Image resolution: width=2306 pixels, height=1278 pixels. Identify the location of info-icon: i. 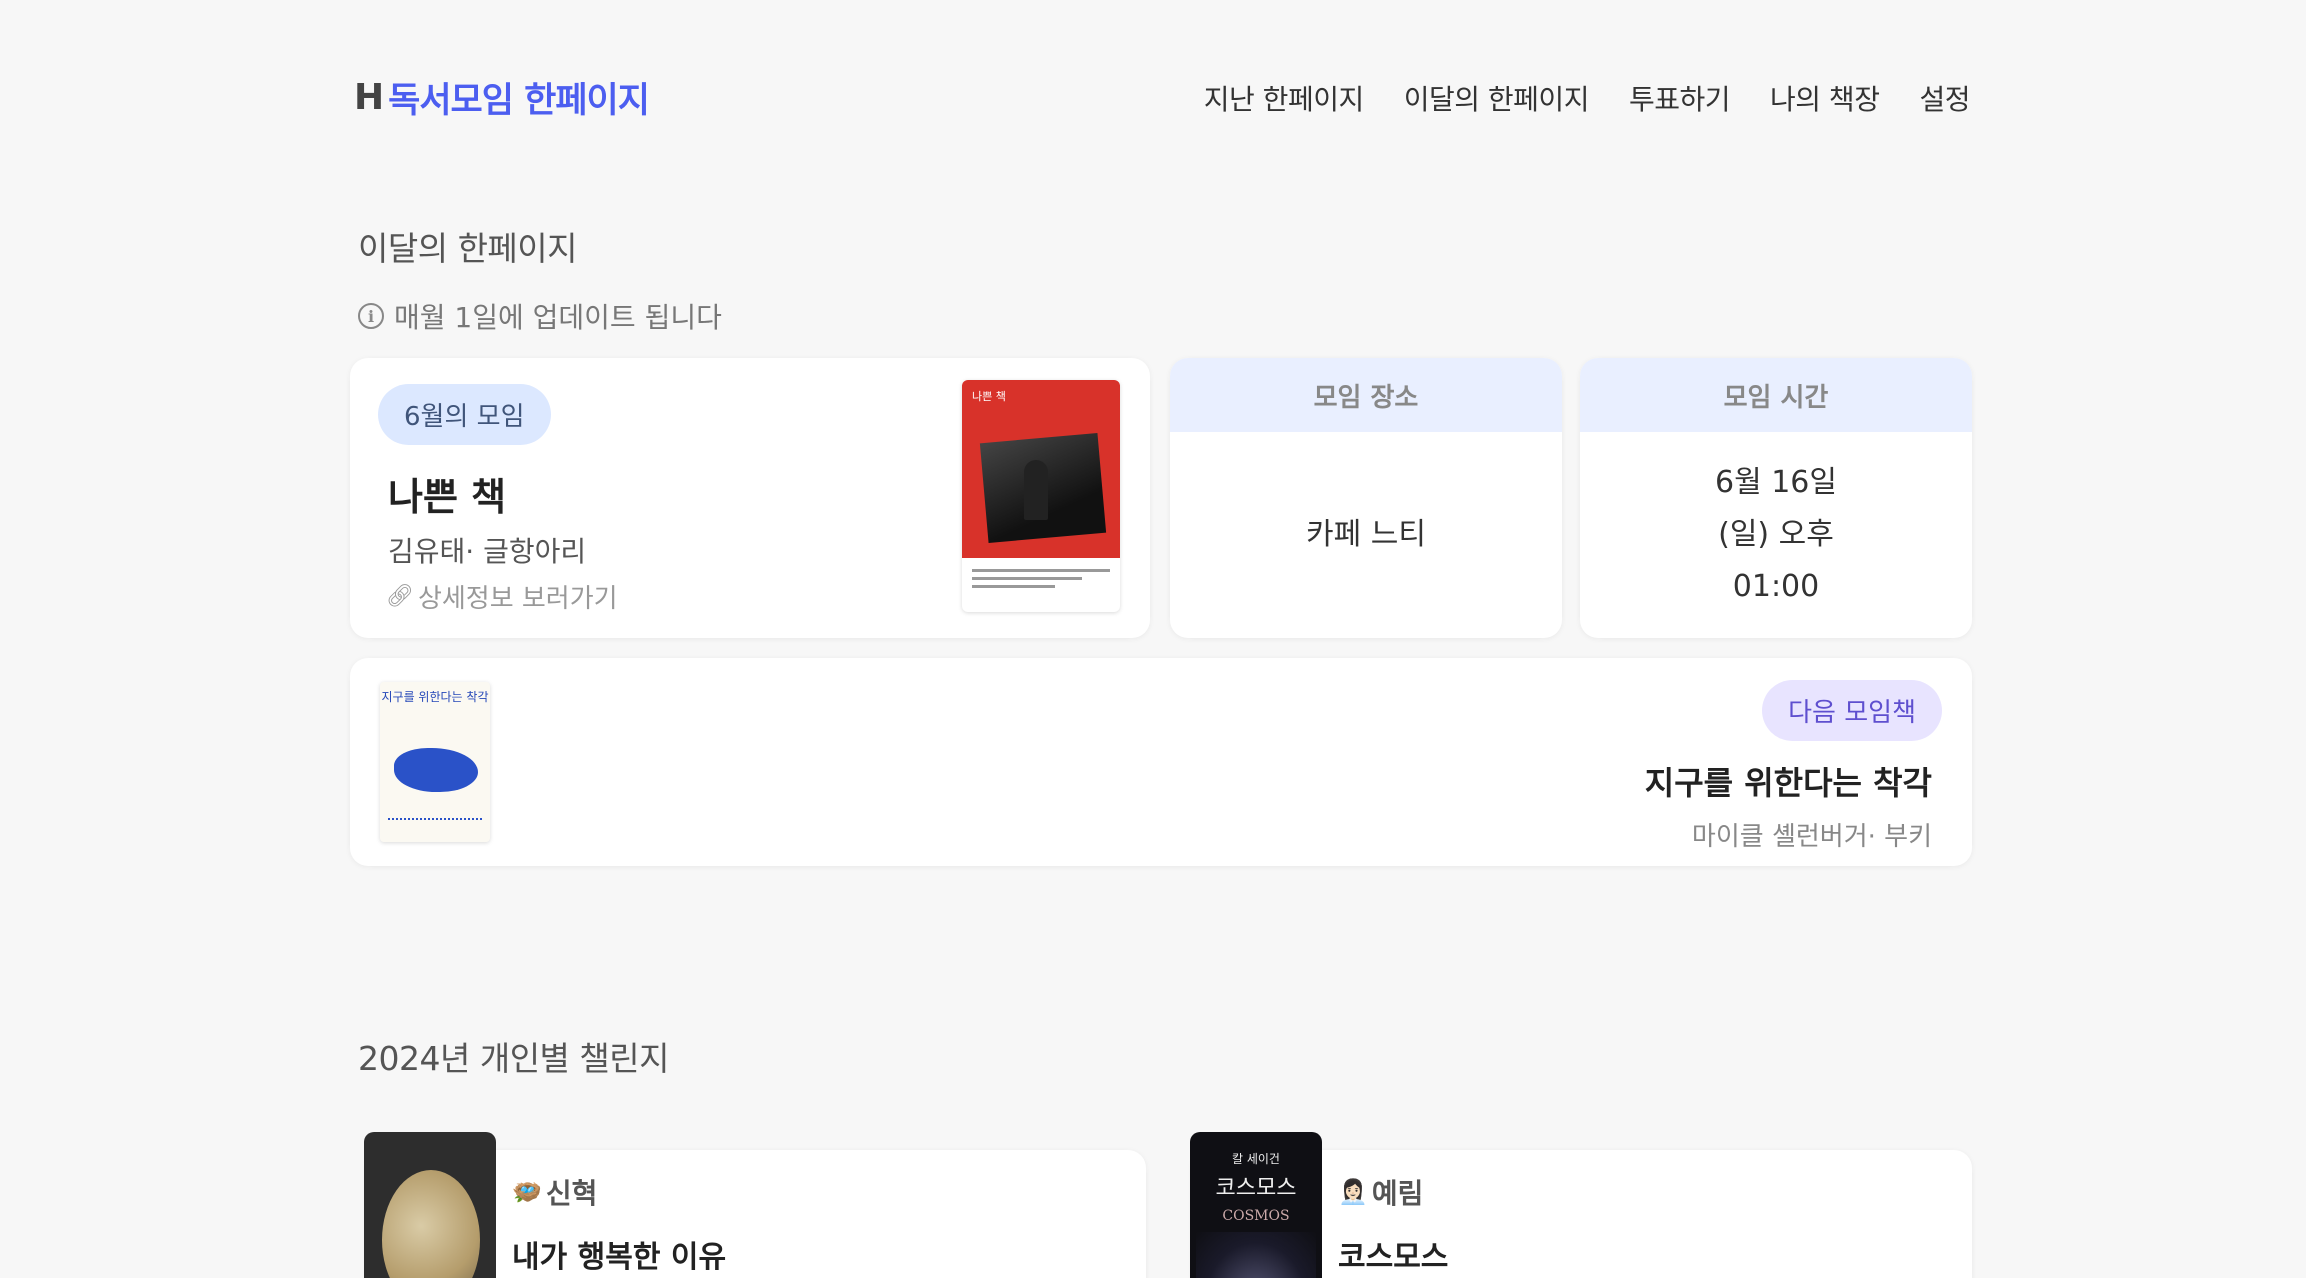
(371, 316).